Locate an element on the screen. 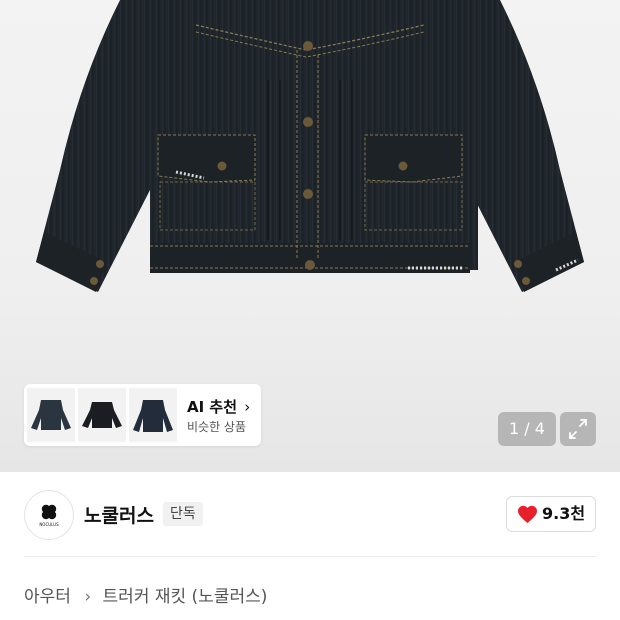  brand-logo-text: NOCULUS is located at coordinates (49, 524).